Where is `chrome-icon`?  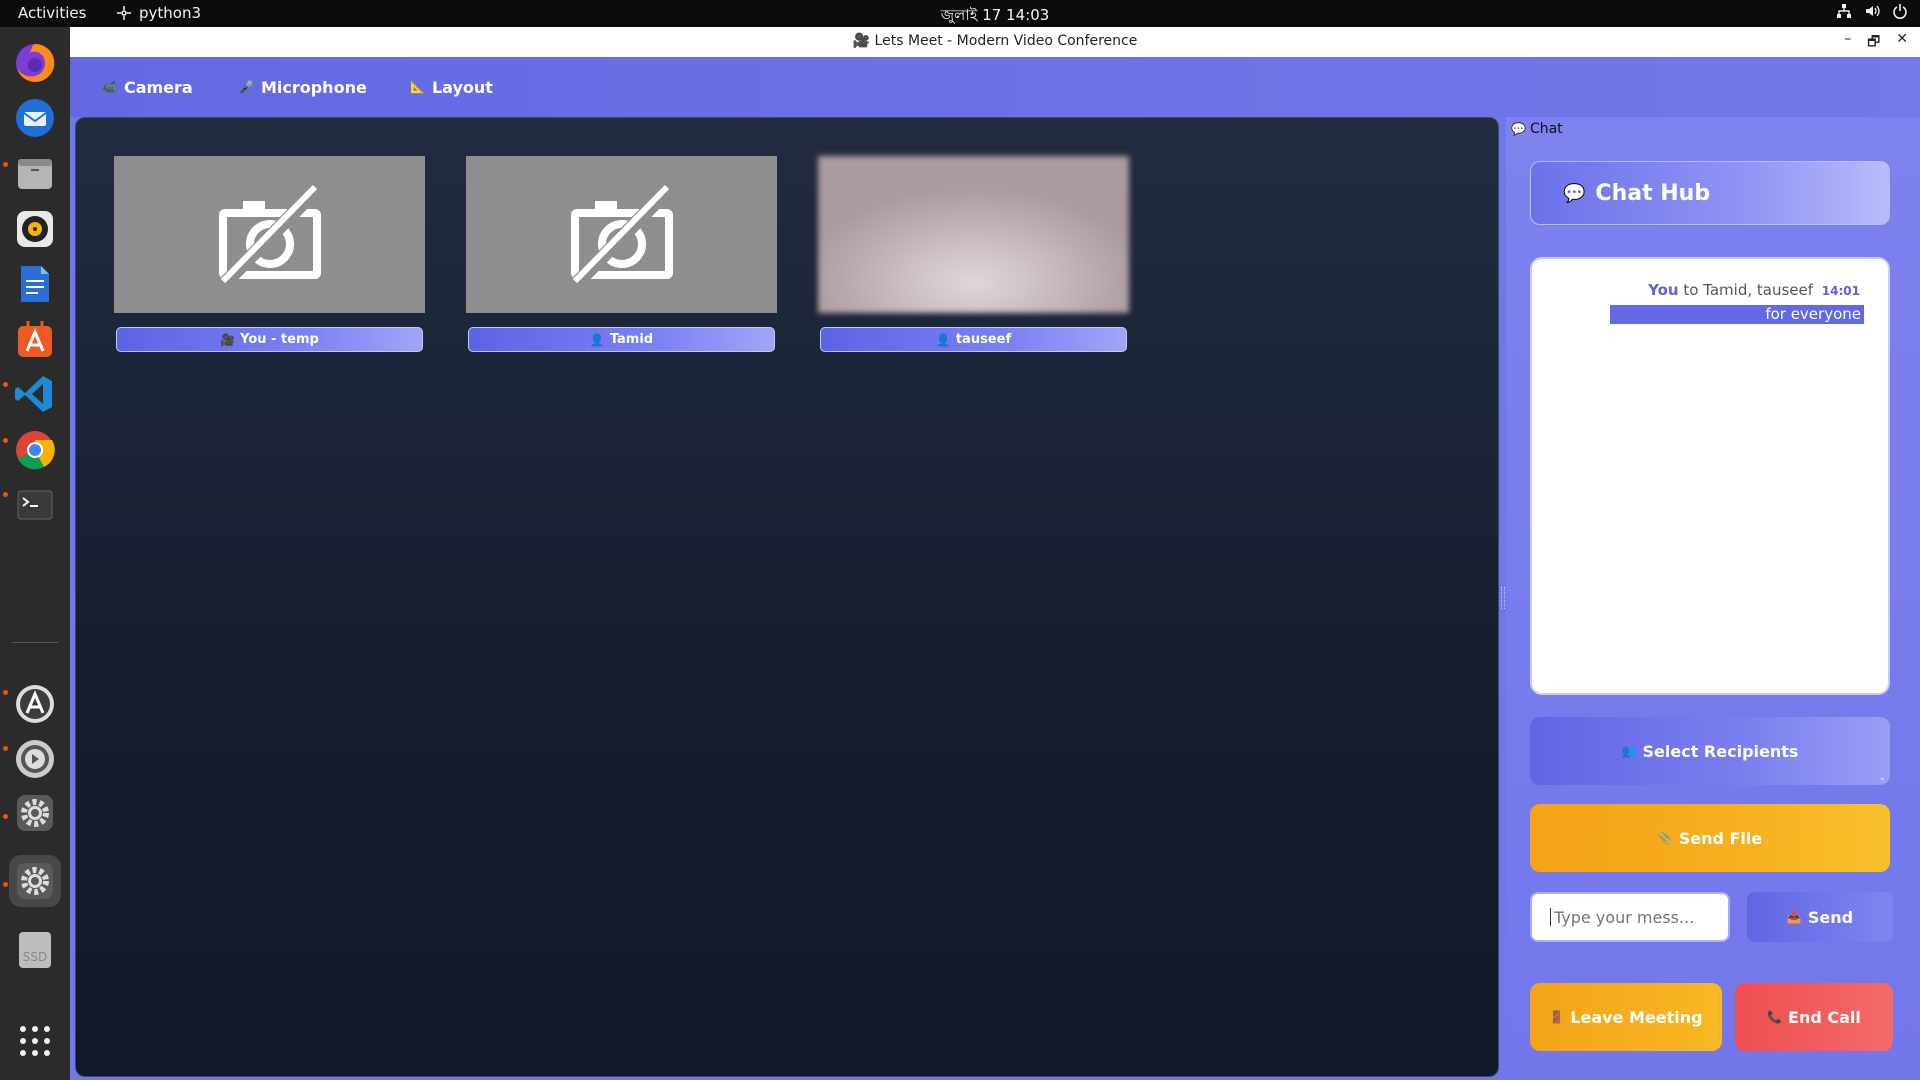 chrome-icon is located at coordinates (35, 450).